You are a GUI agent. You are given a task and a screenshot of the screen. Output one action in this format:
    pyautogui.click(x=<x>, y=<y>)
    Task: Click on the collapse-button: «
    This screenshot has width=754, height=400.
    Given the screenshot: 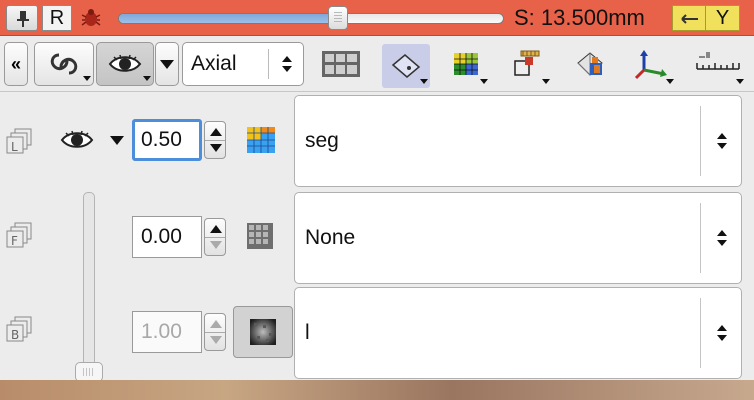 What is the action you would take?
    pyautogui.click(x=16, y=64)
    